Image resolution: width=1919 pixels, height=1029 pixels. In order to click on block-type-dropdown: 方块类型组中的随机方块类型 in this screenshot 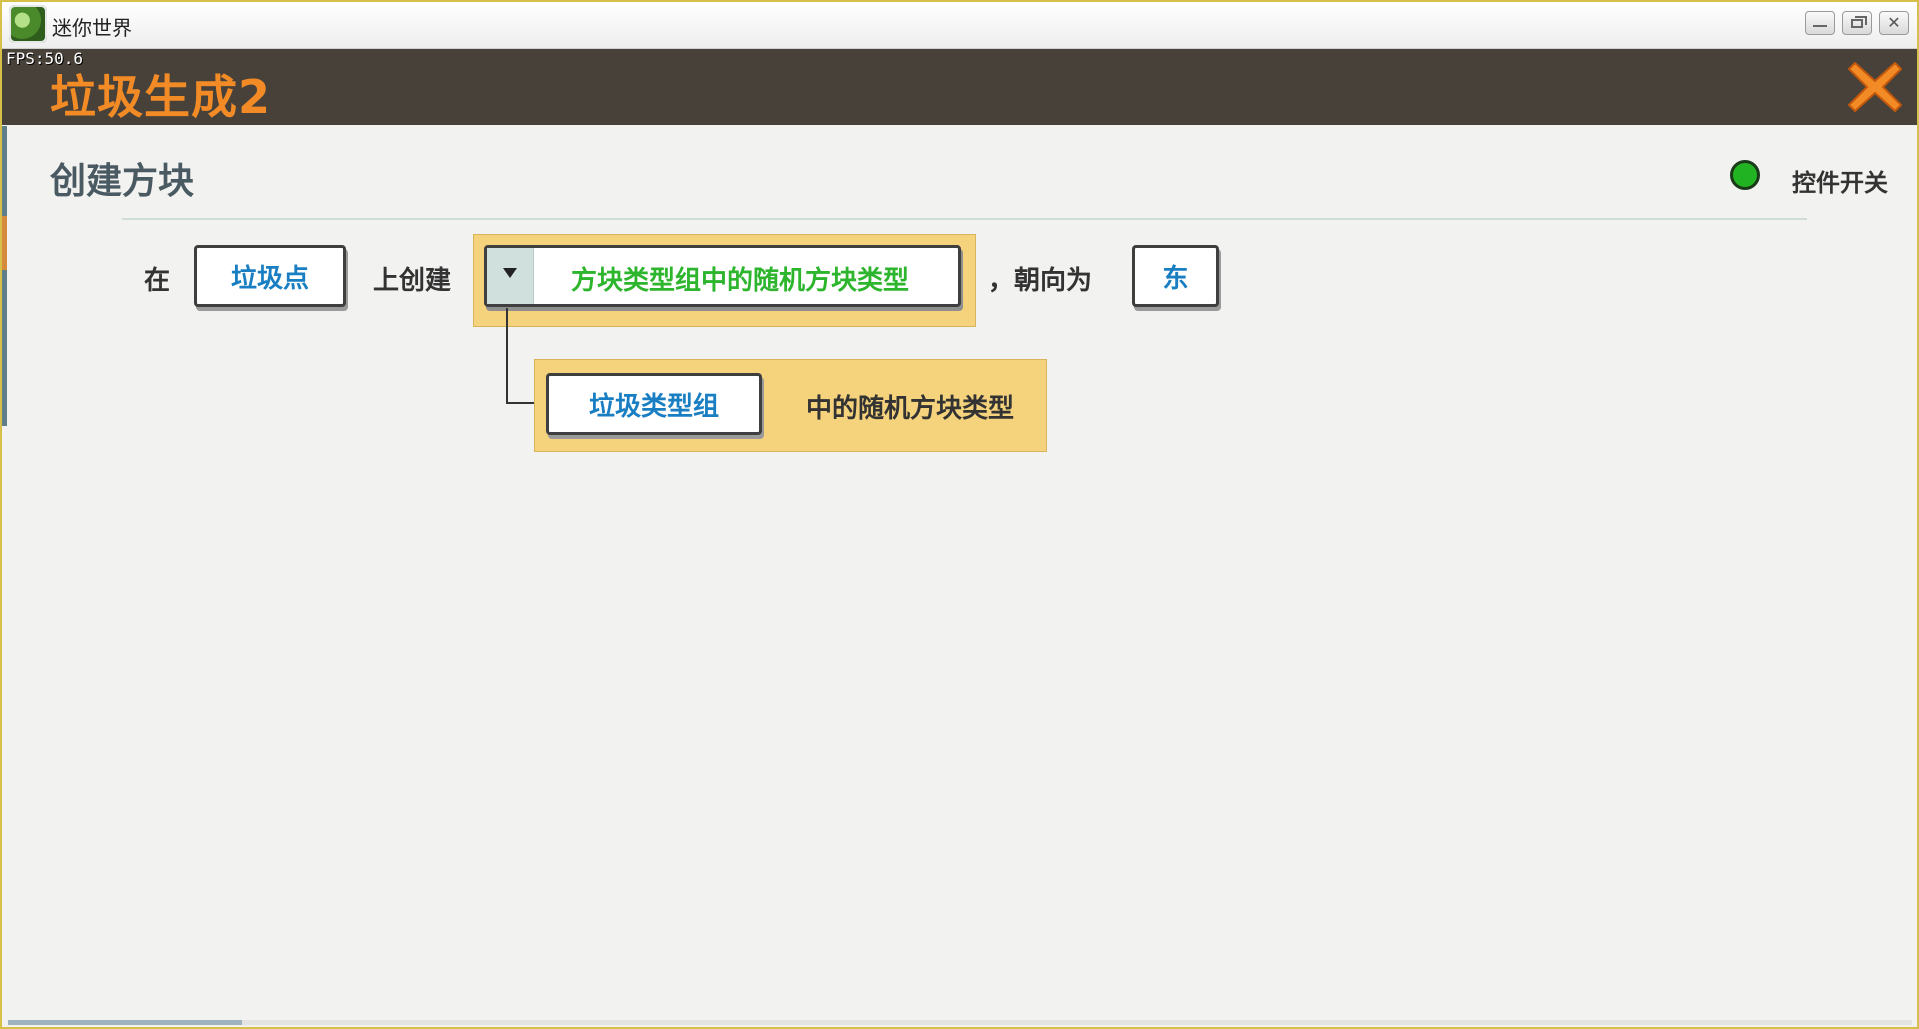, I will do `click(722, 276)`.